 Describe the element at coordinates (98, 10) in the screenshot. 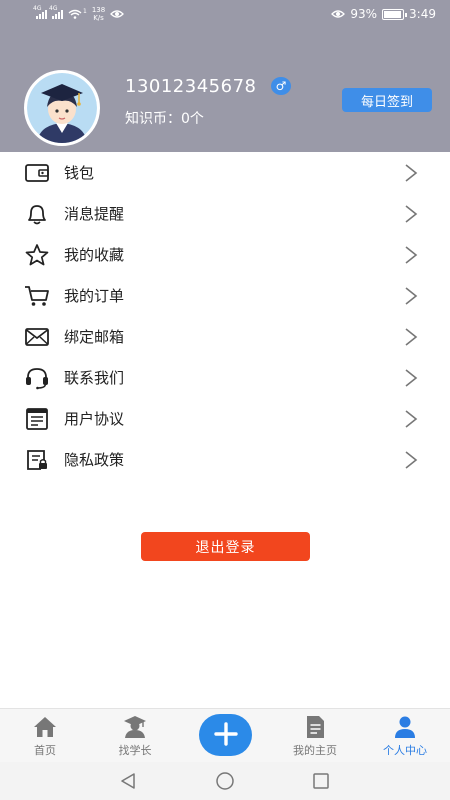

I see `speed-value: 138` at that location.